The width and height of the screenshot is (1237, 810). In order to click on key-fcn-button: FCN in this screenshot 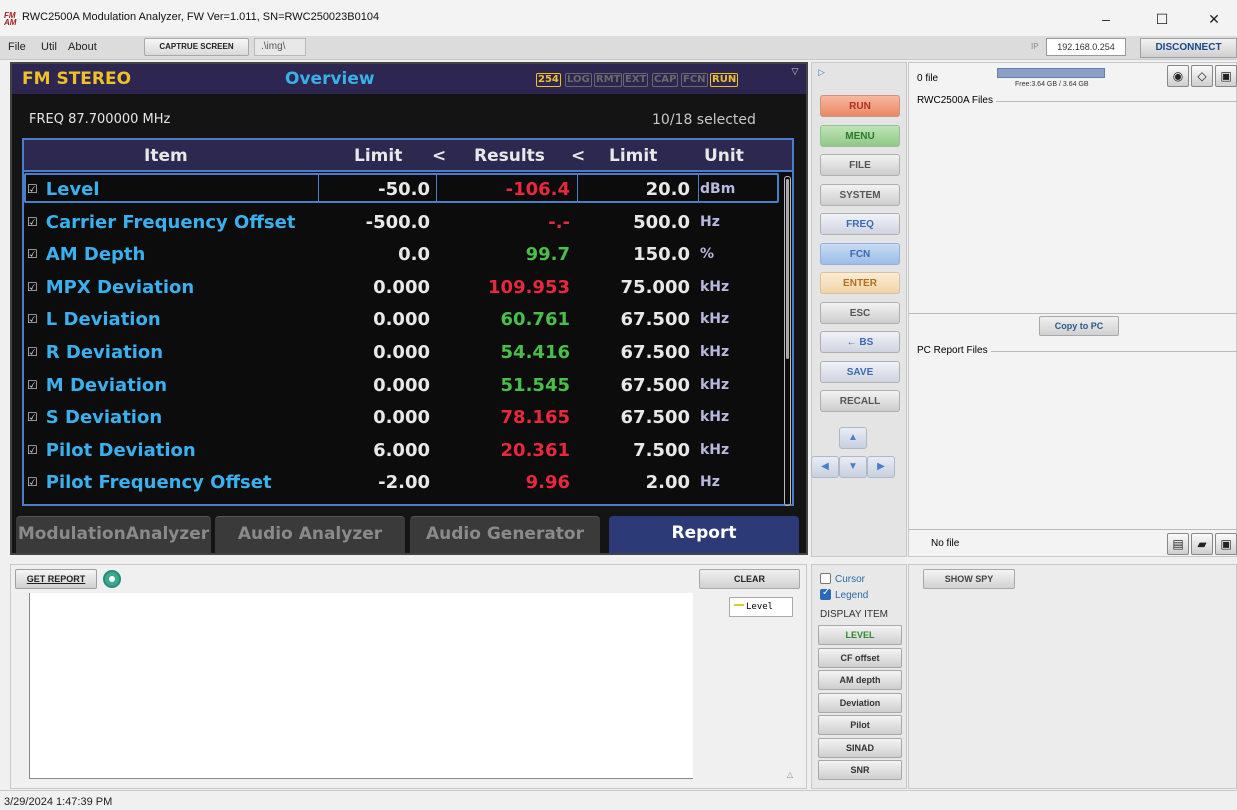, I will do `click(860, 253)`.